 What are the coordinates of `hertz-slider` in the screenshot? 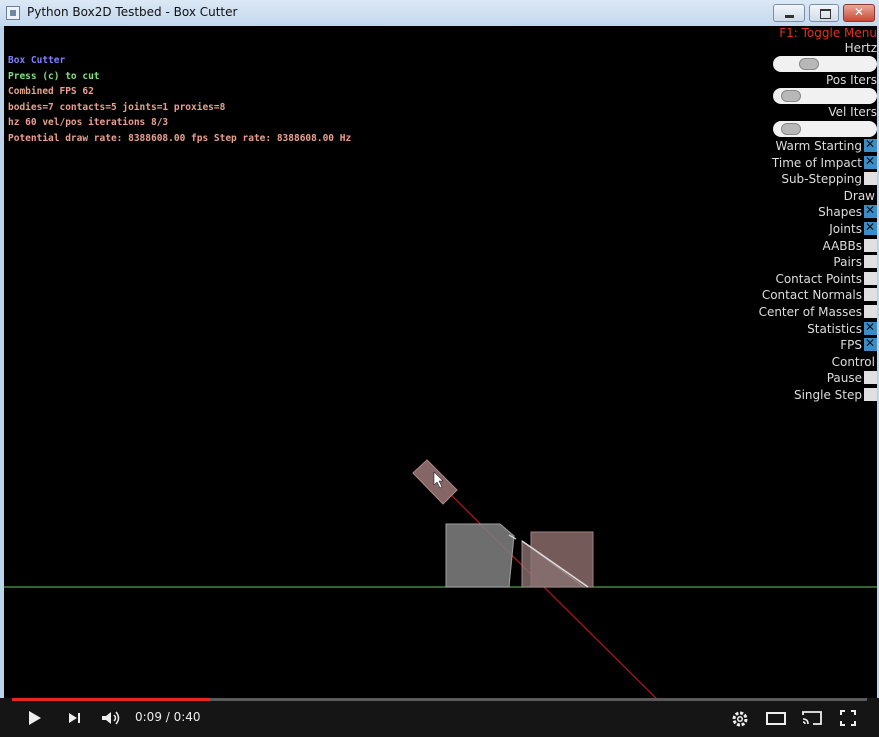 It's located at (825, 64).